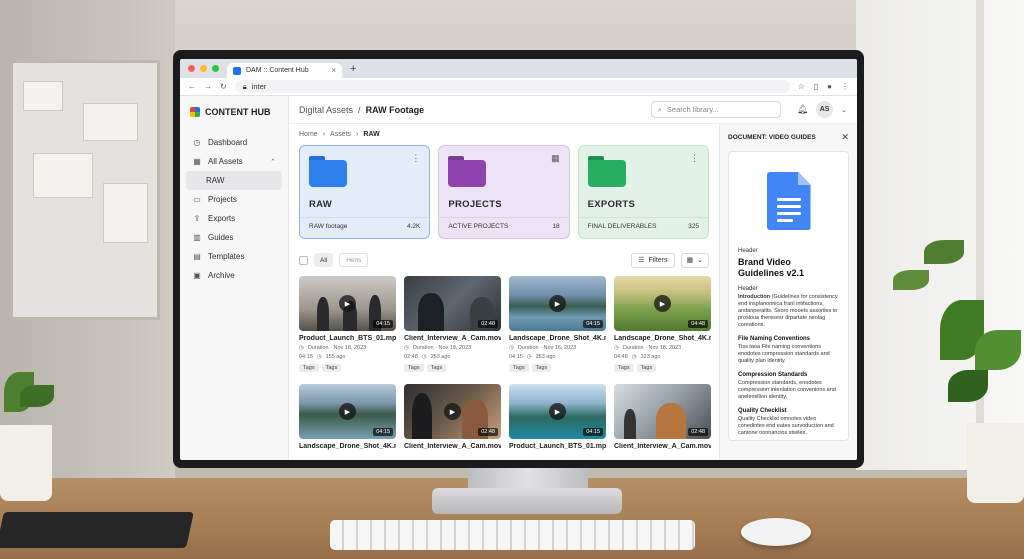 The height and width of the screenshot is (559, 1024). What do you see at coordinates (771, 267) in the screenshot?
I see `document-title: Brand Video Guidelines v2.1` at bounding box center [771, 267].